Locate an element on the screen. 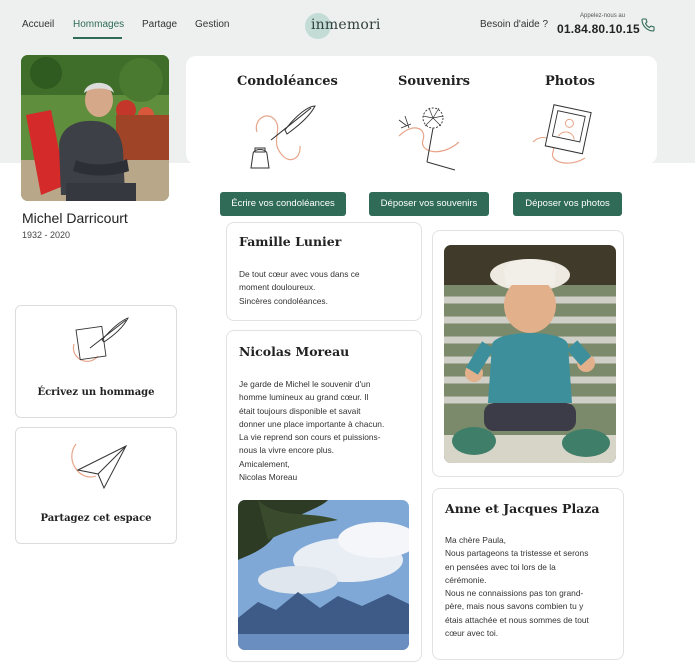 The width and height of the screenshot is (695, 662). write-homage-label: Écrivez un hommage is located at coordinates (96, 392).